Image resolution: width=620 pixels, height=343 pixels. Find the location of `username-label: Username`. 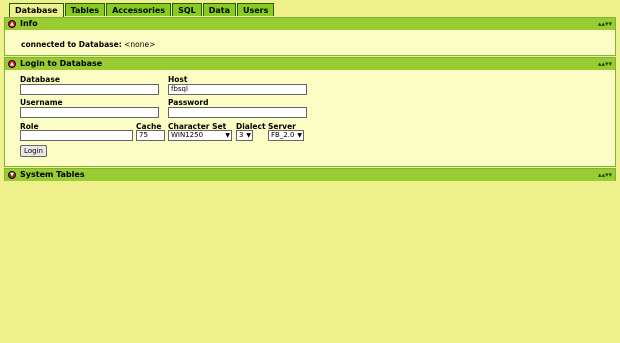

username-label: Username is located at coordinates (41, 102).